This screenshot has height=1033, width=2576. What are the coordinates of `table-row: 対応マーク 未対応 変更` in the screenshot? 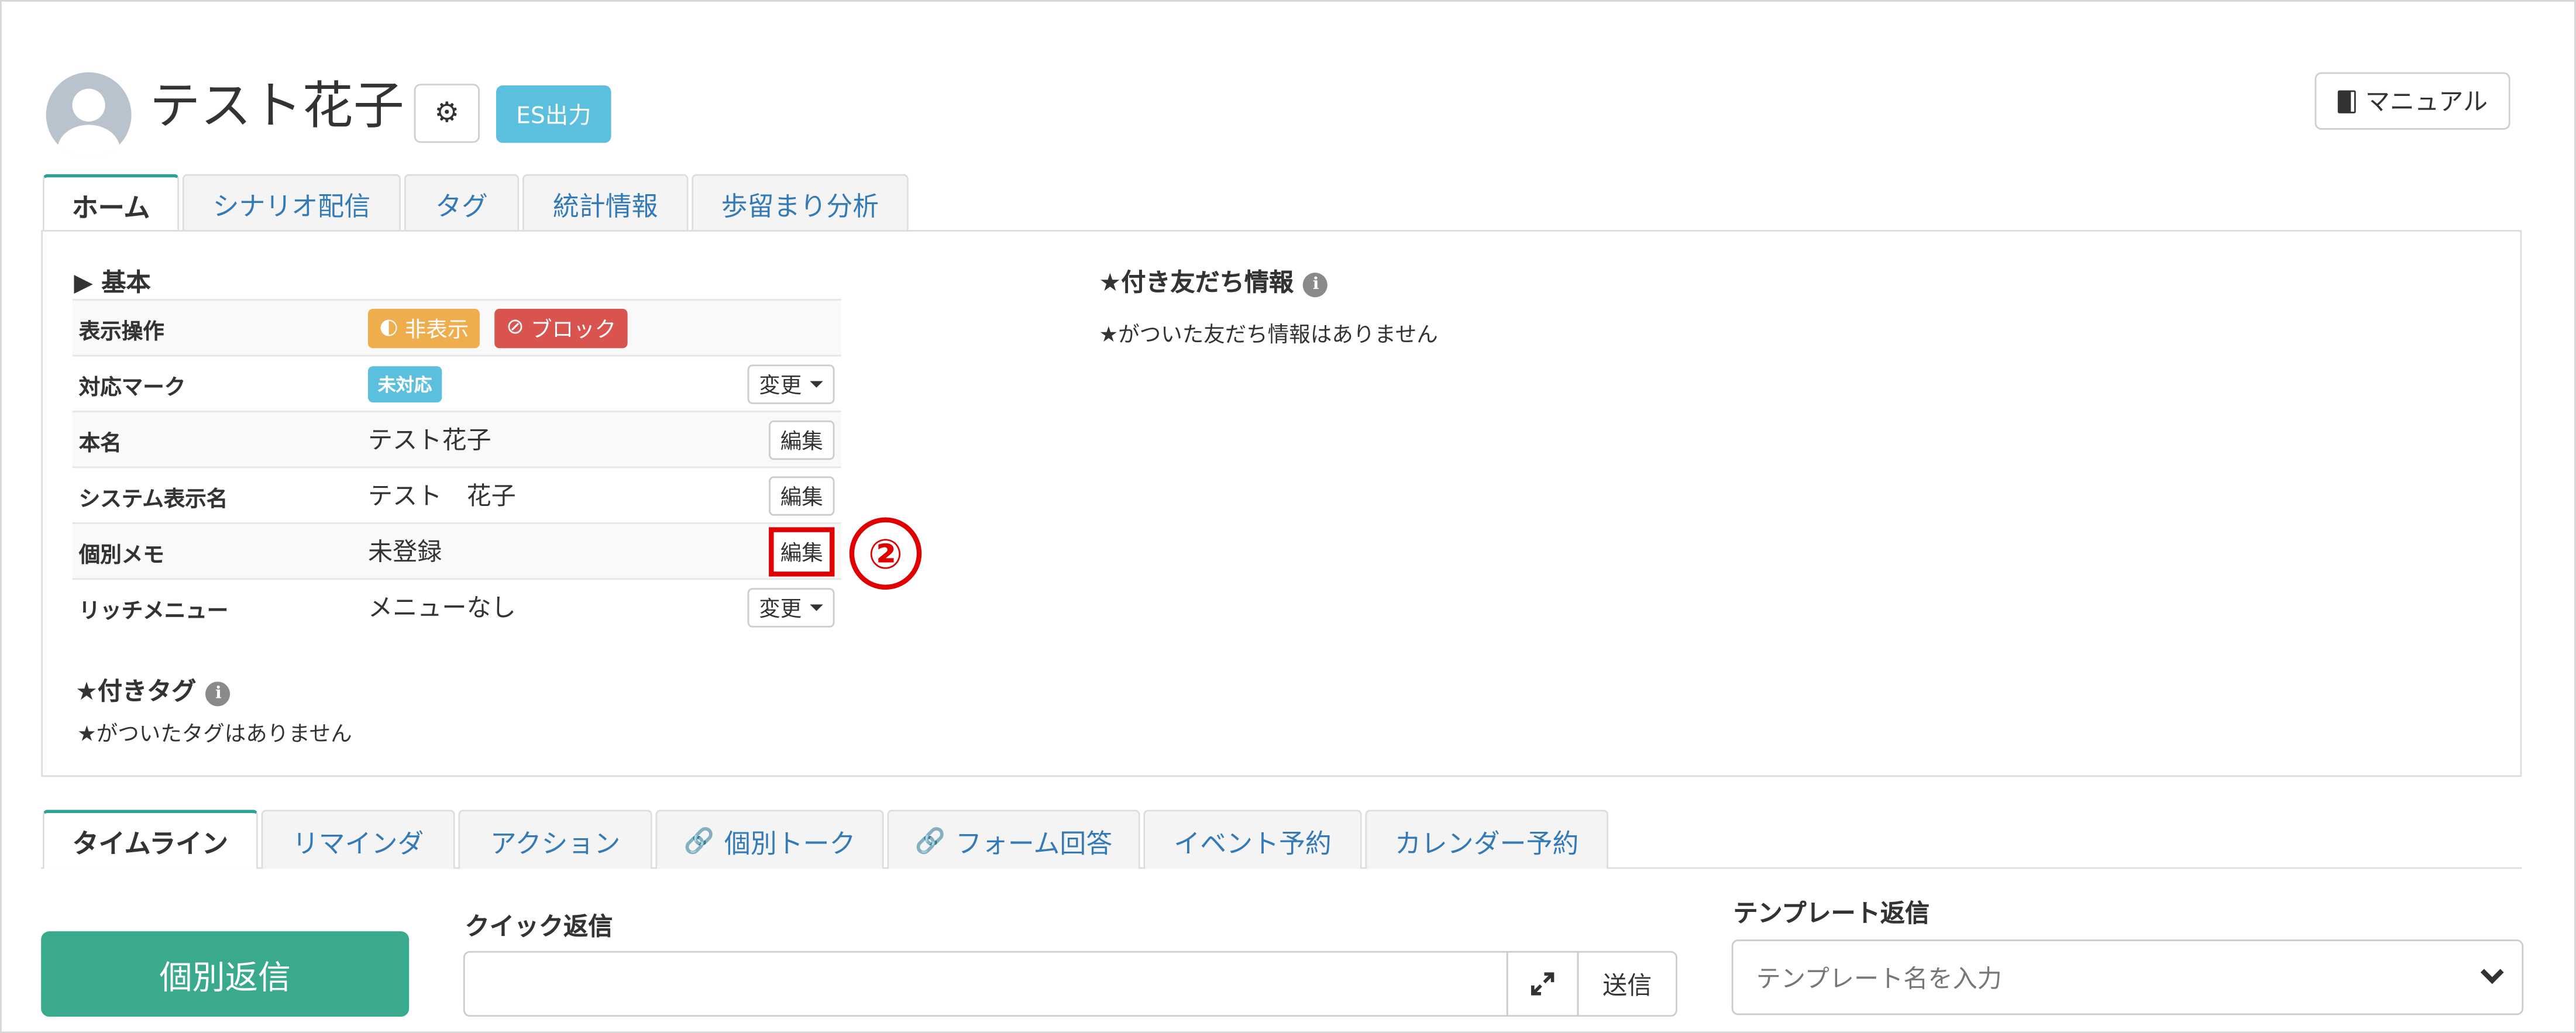 It's located at (456, 383).